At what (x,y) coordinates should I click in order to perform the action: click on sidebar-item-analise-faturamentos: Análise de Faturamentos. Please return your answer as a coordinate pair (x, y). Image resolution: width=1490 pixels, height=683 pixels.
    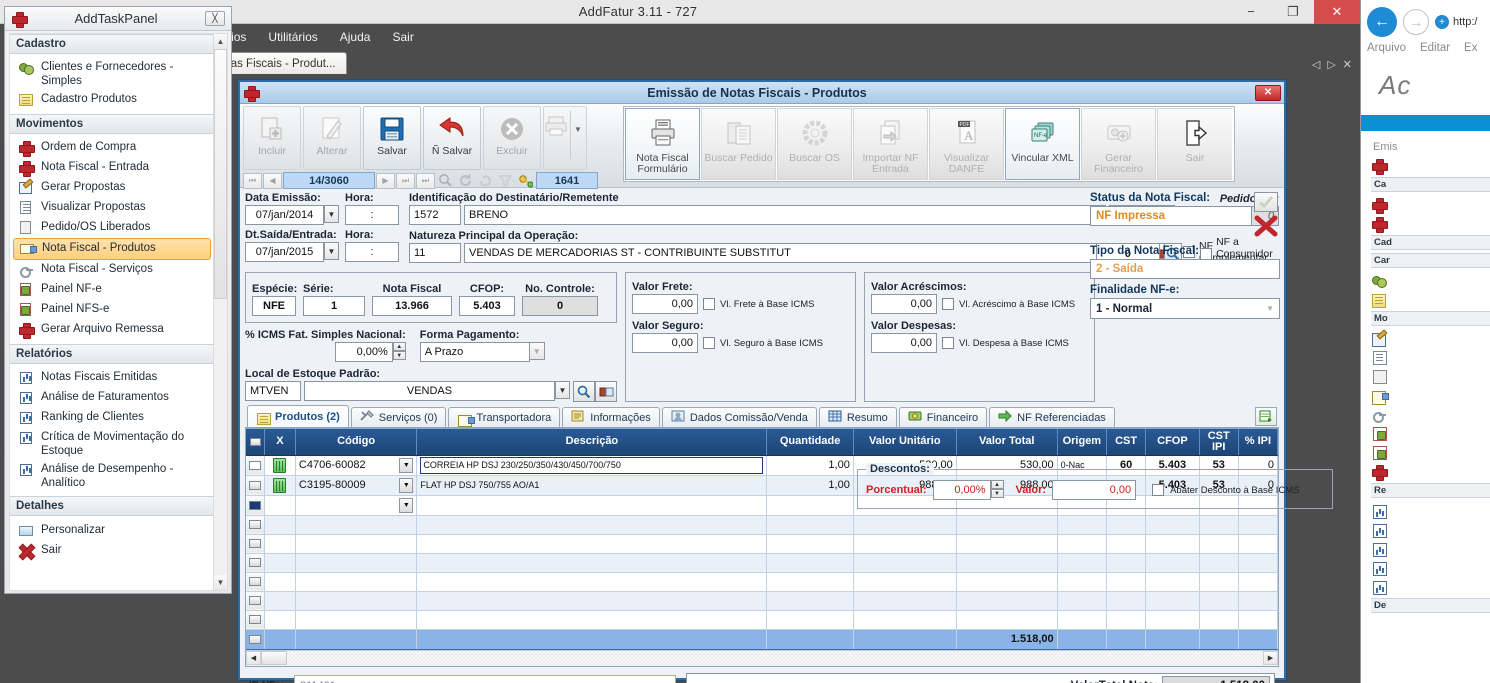
    Looking at the image, I should click on (112, 398).